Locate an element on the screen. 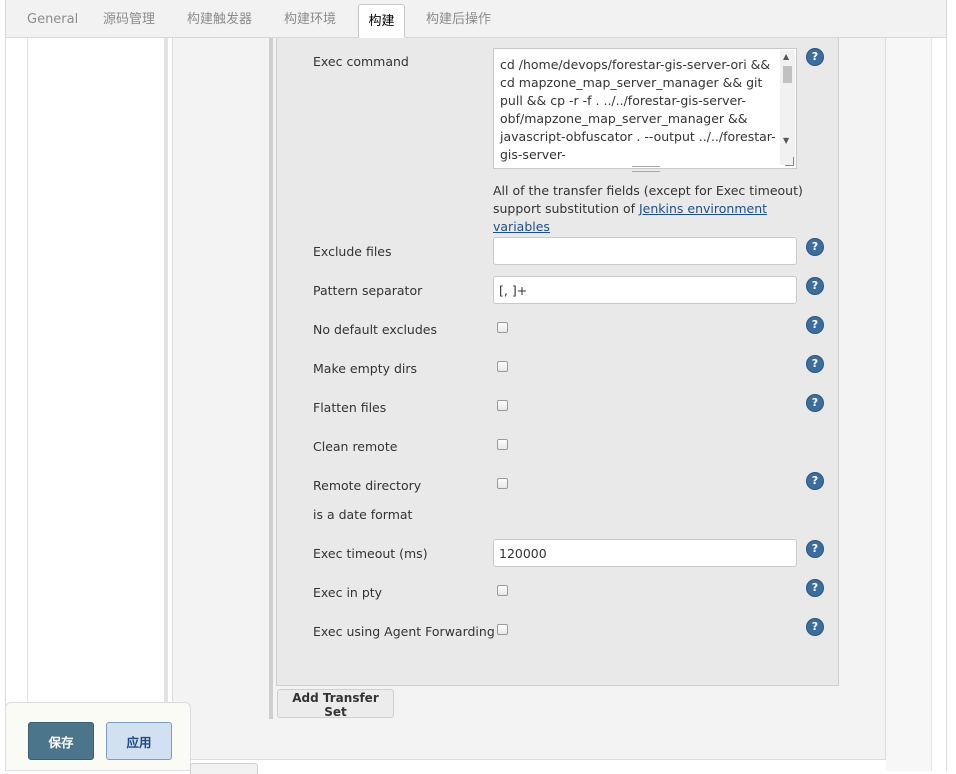 This screenshot has width=956, height=774. exec-timeout-input is located at coordinates (645, 553).